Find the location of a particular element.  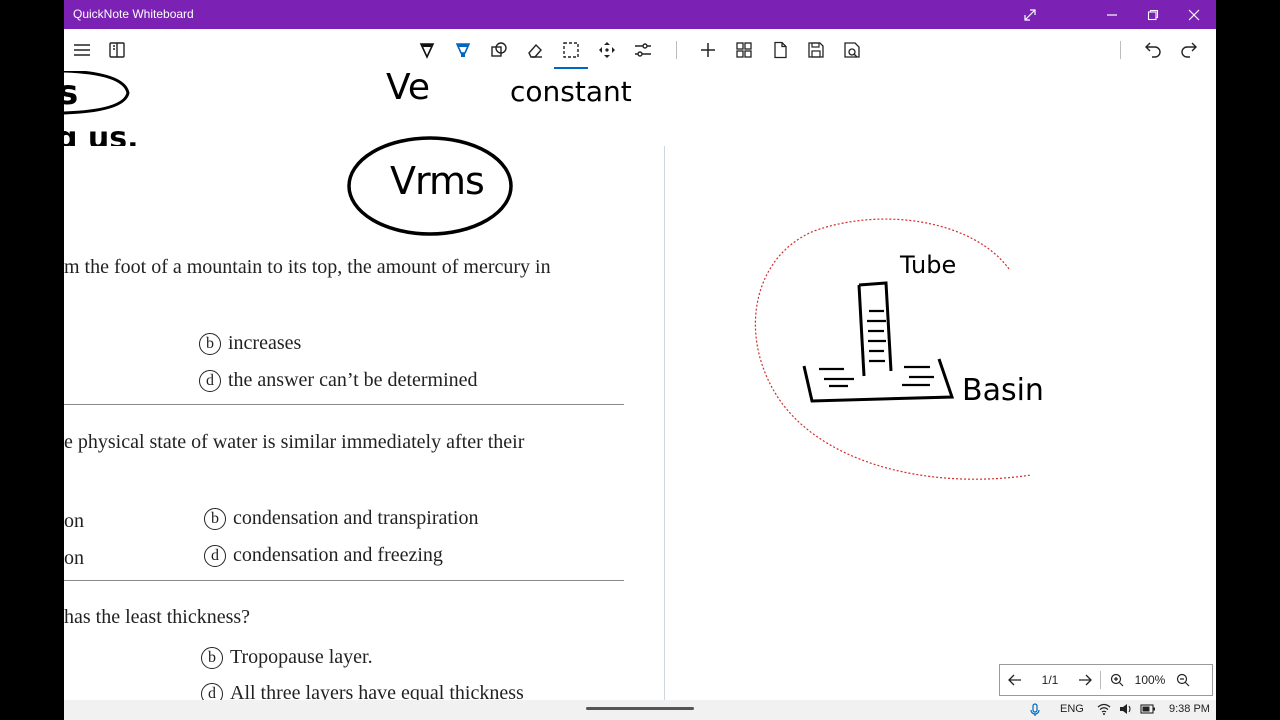

option-text: All three layers have equal thickness is located at coordinates (377, 691).